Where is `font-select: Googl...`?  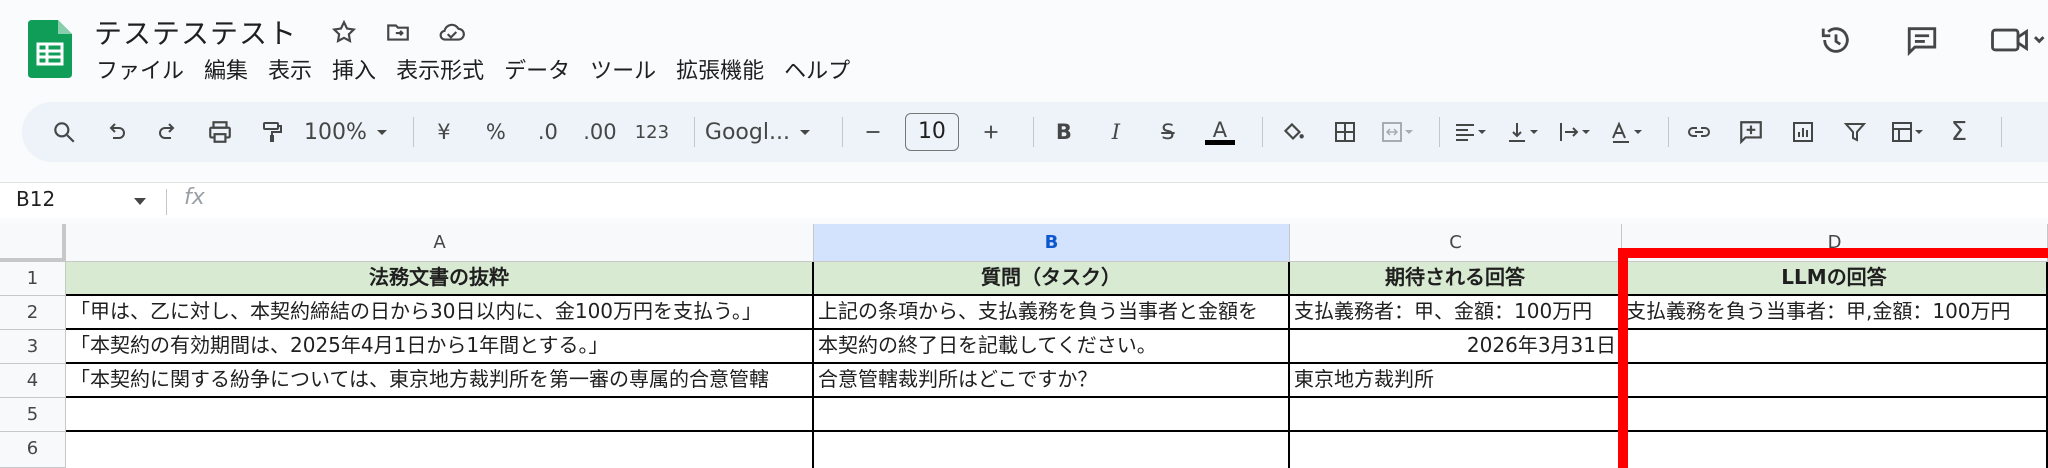 font-select: Googl... is located at coordinates (762, 132).